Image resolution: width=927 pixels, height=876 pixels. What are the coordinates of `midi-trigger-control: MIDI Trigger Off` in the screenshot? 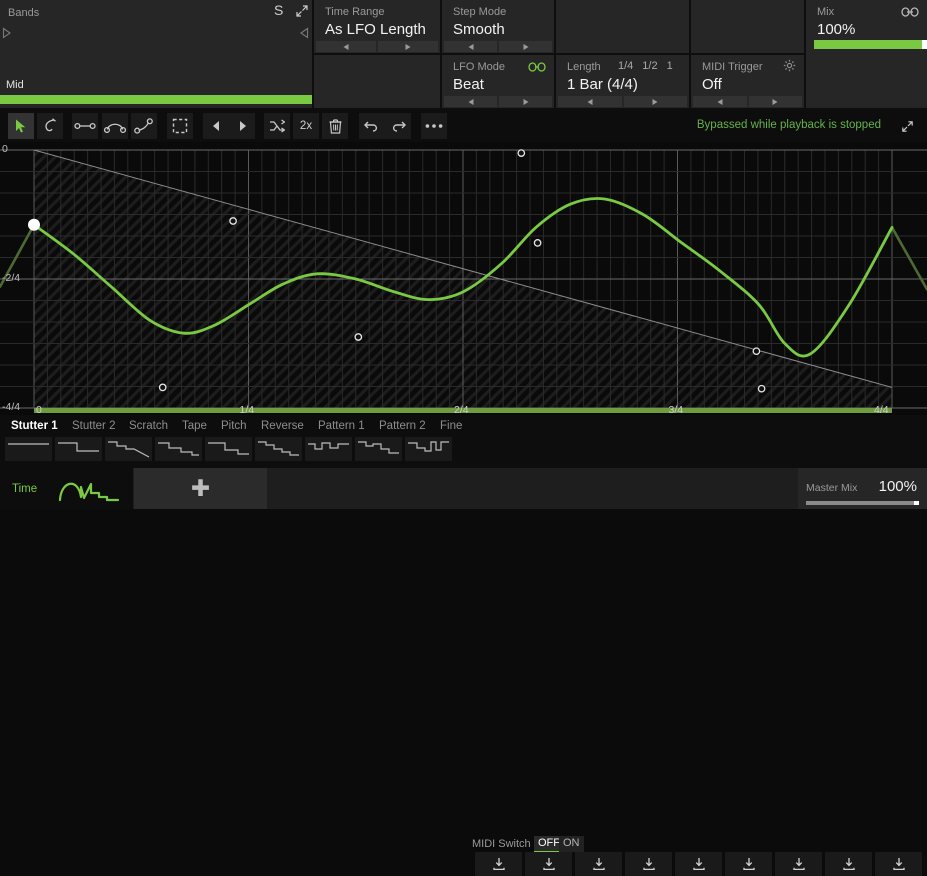 It's located at (747, 81).